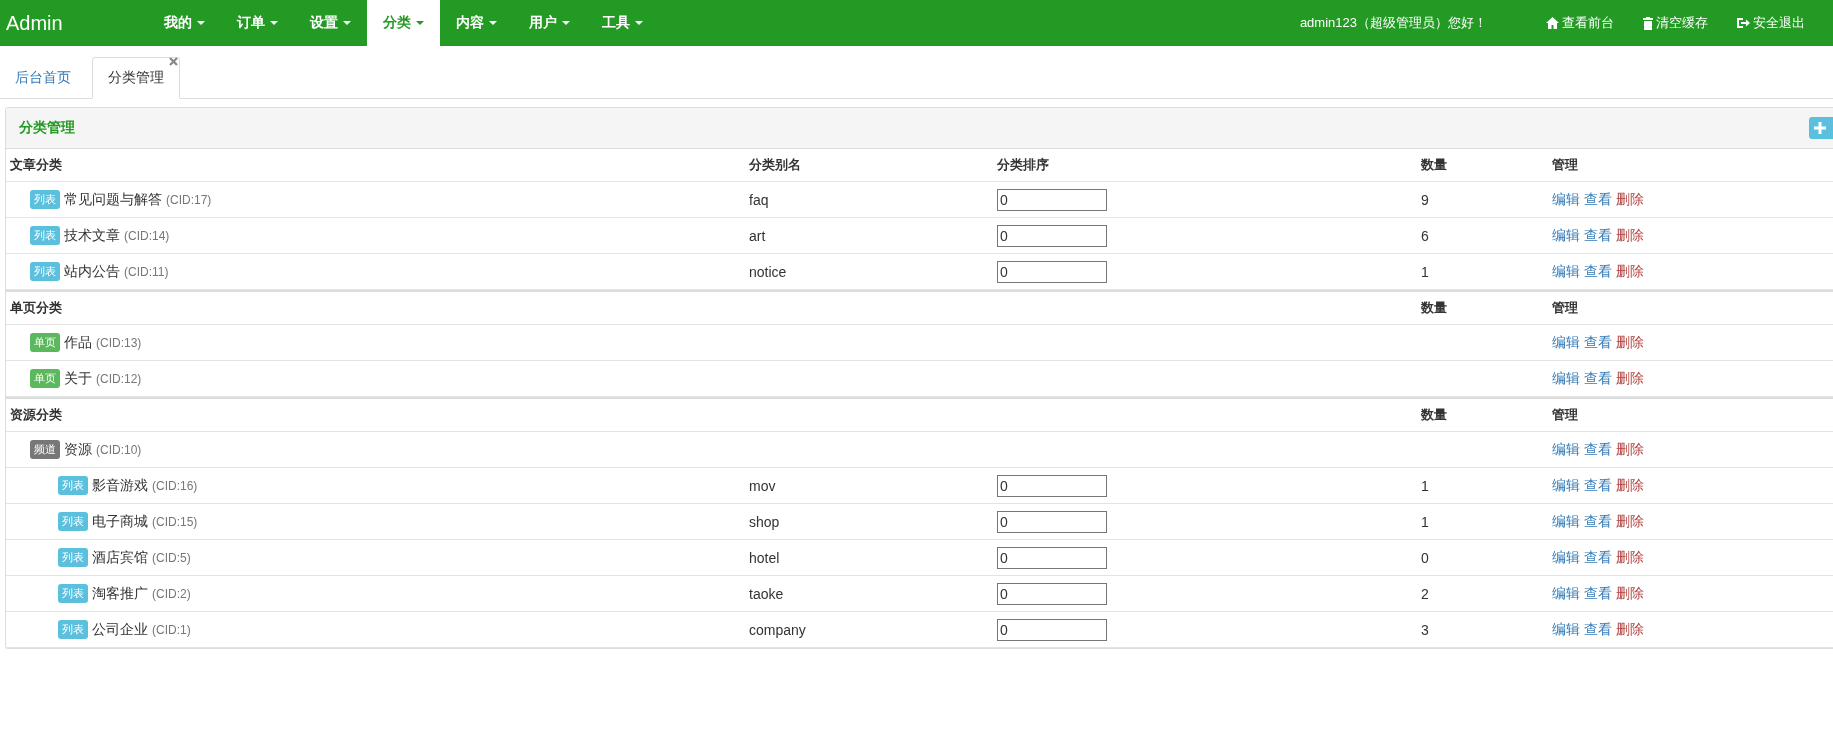 The image size is (1833, 745). What do you see at coordinates (1771, 23) in the screenshot?
I see `header-link: 安全退出` at bounding box center [1771, 23].